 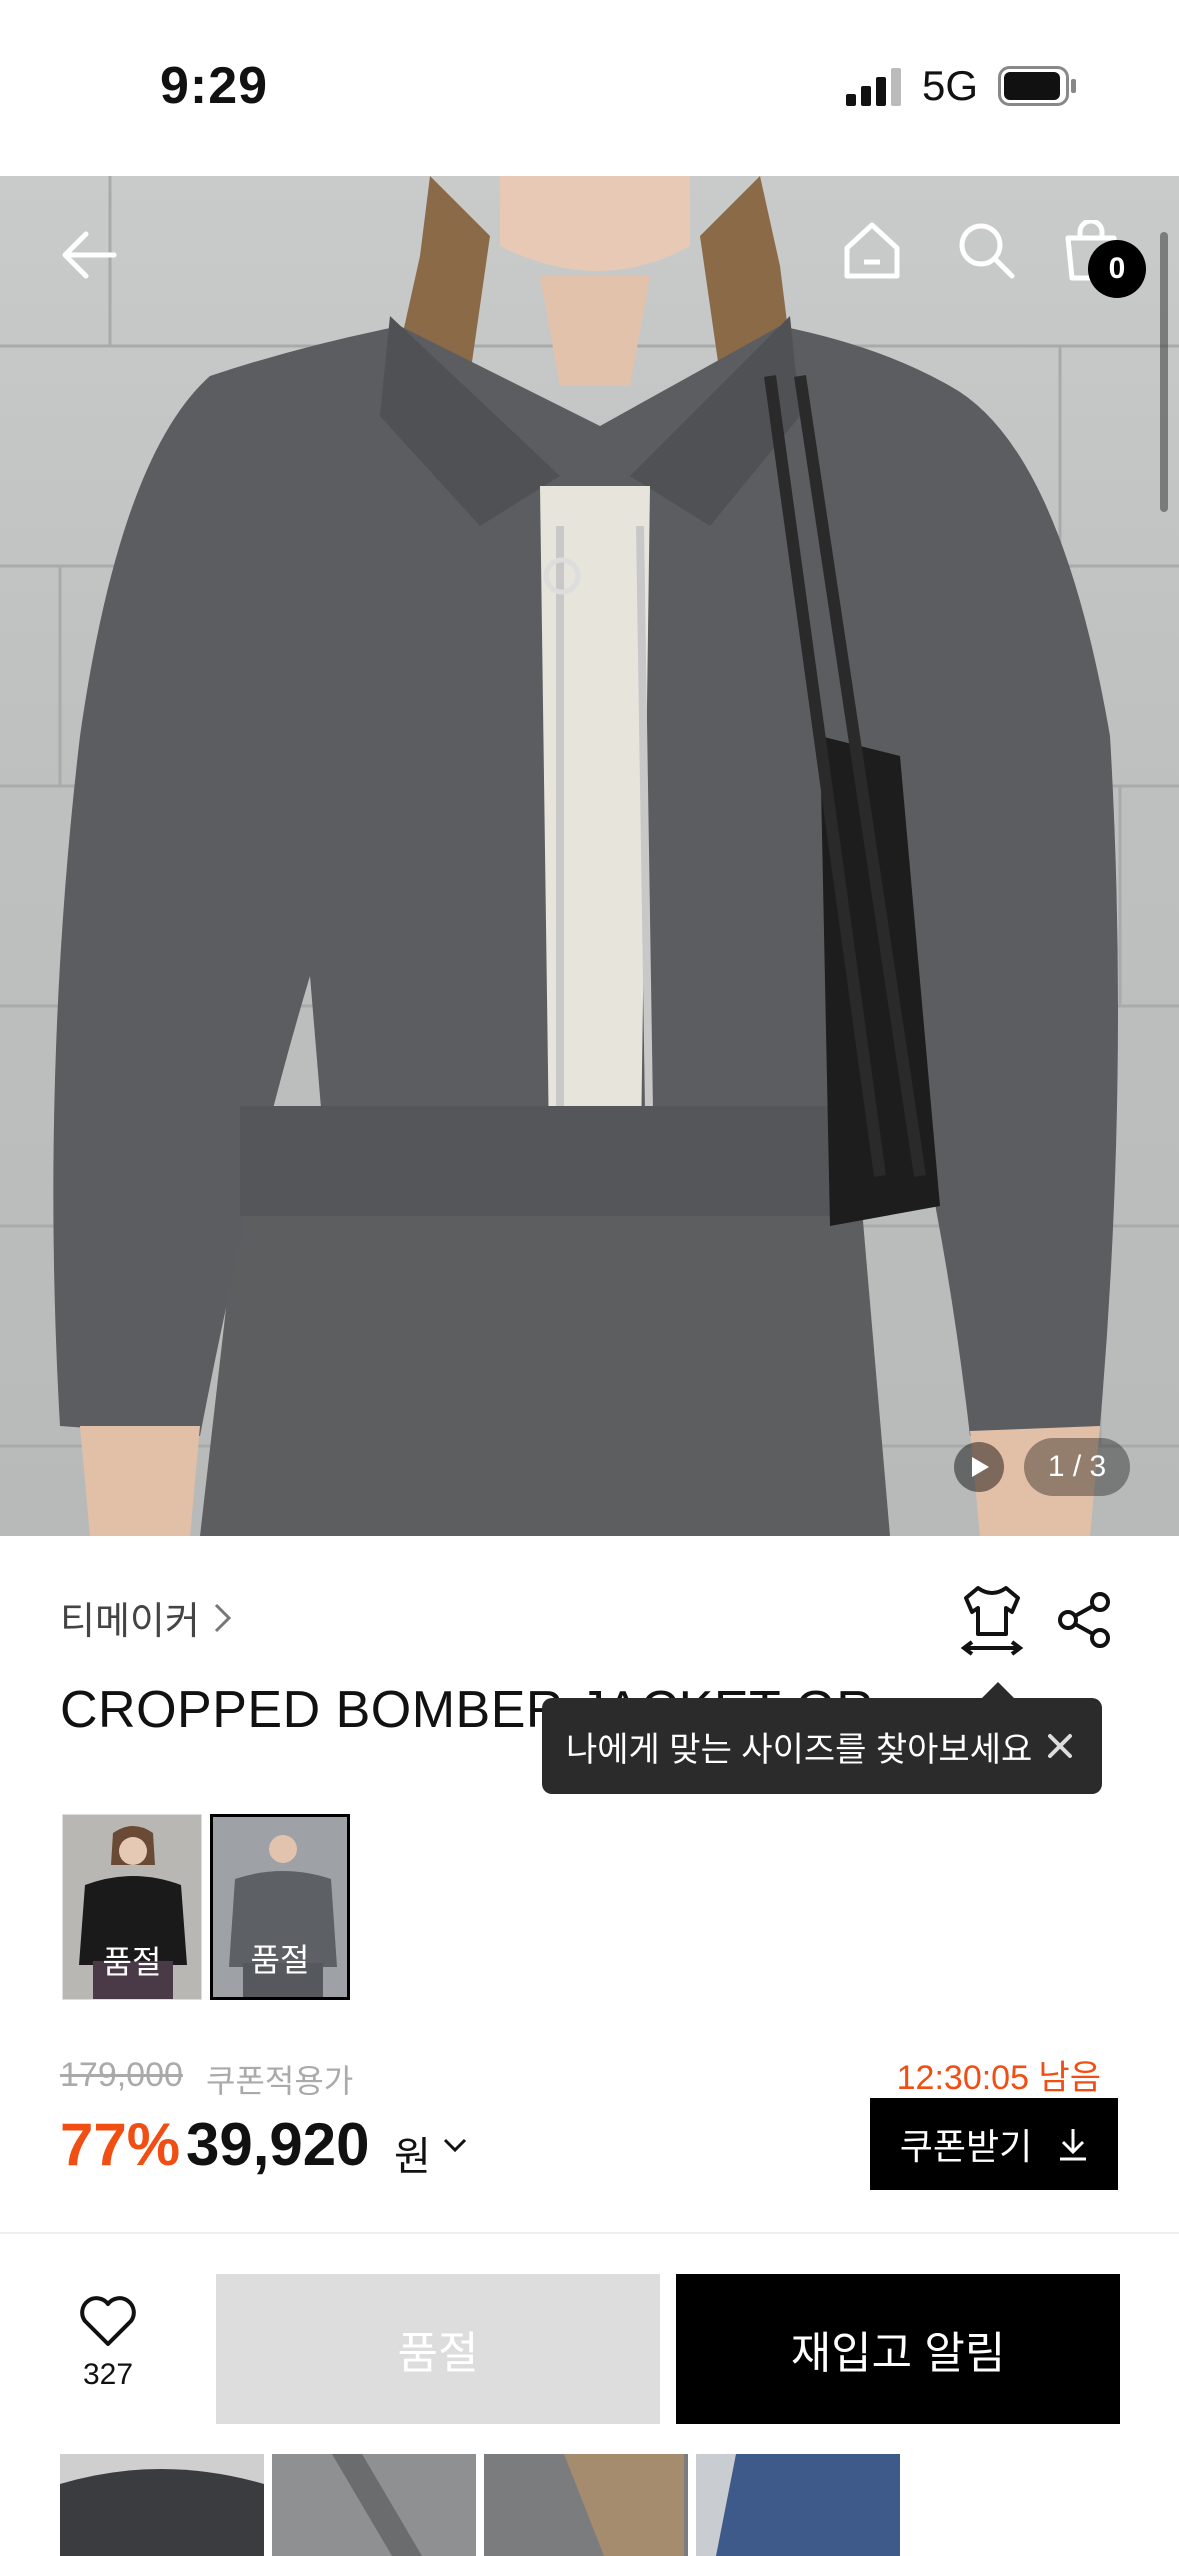 I want to click on home-icon, so click(x=872, y=250).